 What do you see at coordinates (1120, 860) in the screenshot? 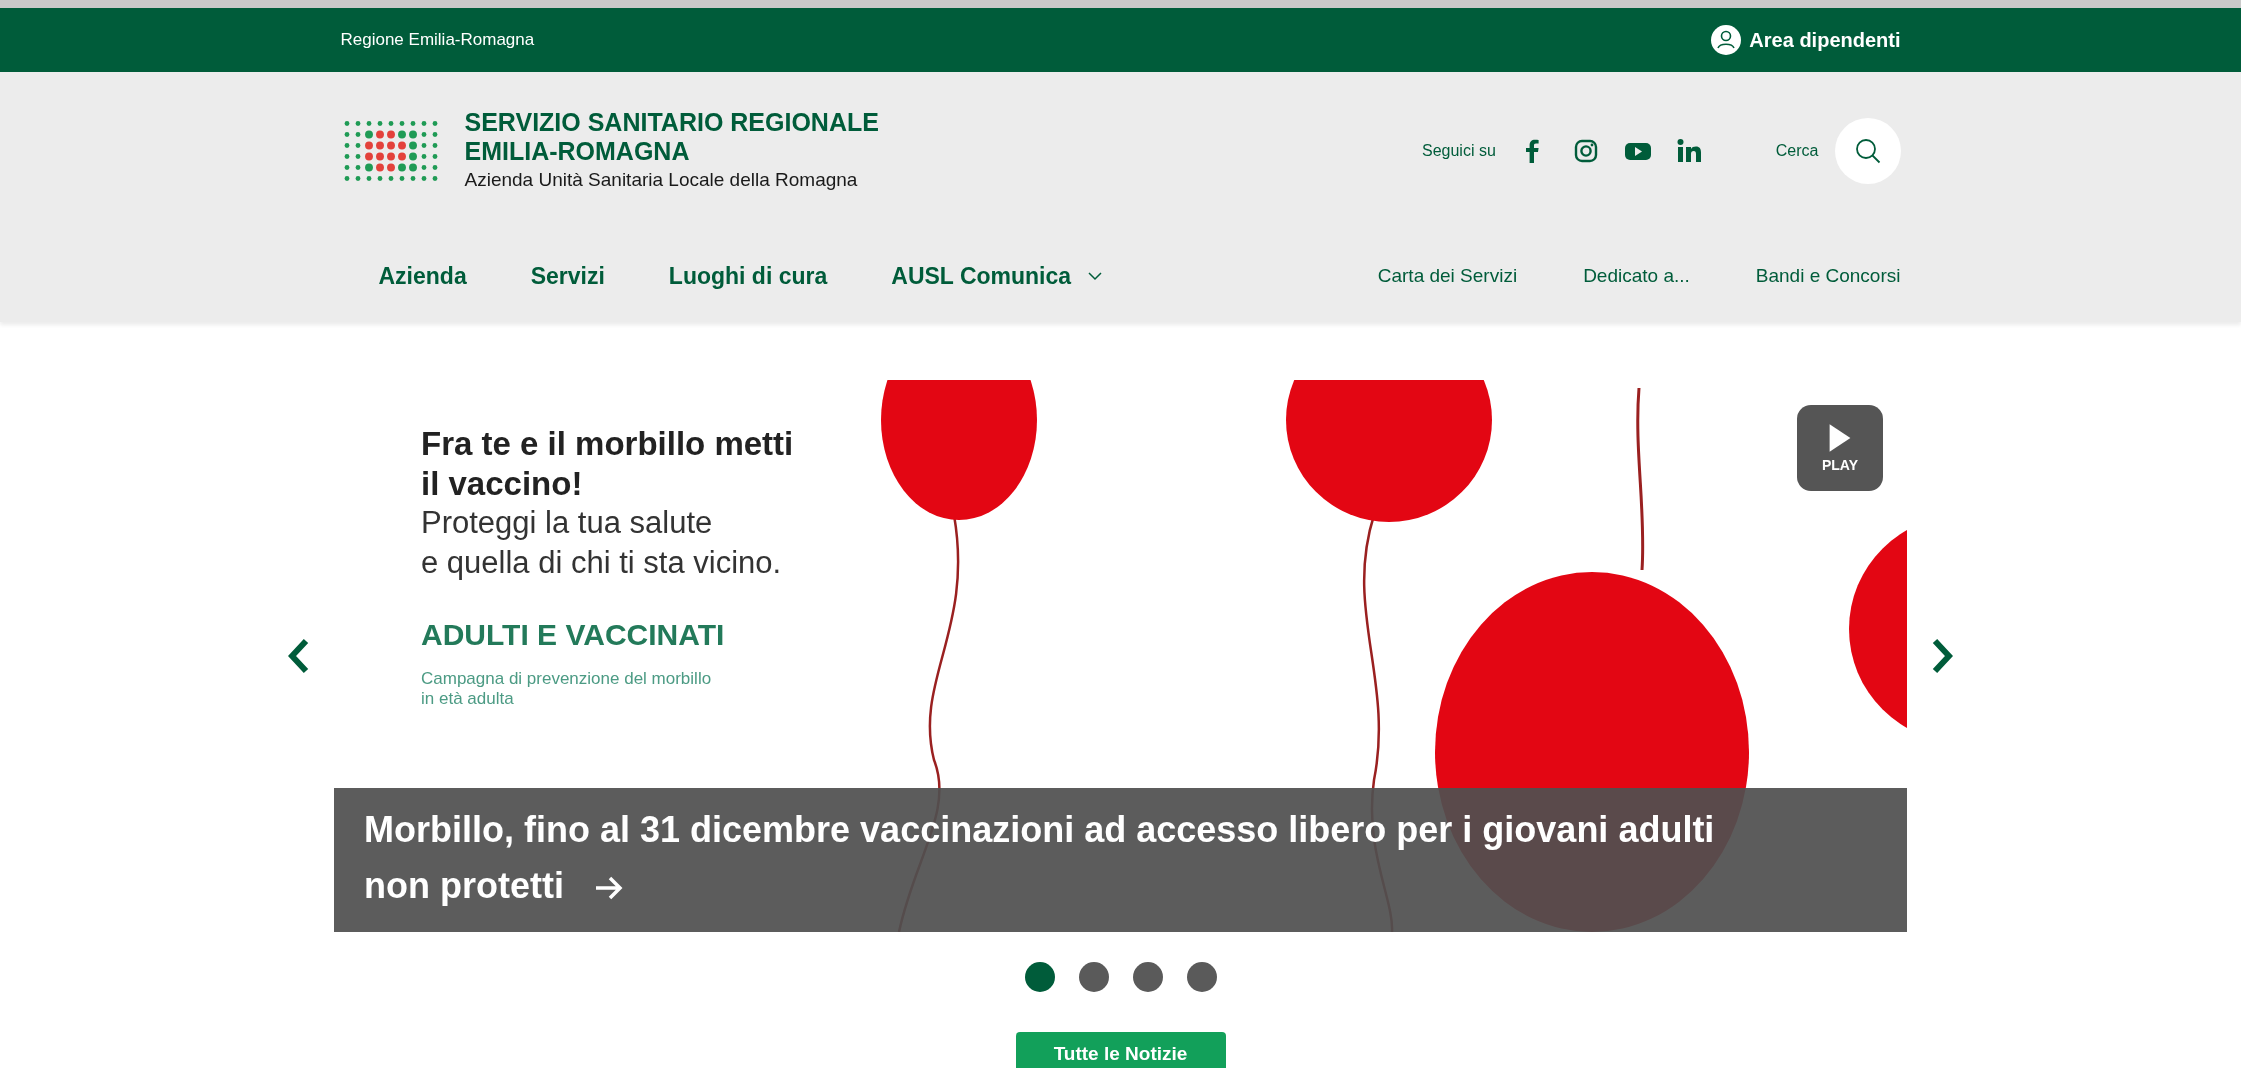
I see `slide-caption-link: Morbillo, fino al 31 dicembre vaccinazioni ad accesso libero per i giovani adulti non protetti` at bounding box center [1120, 860].